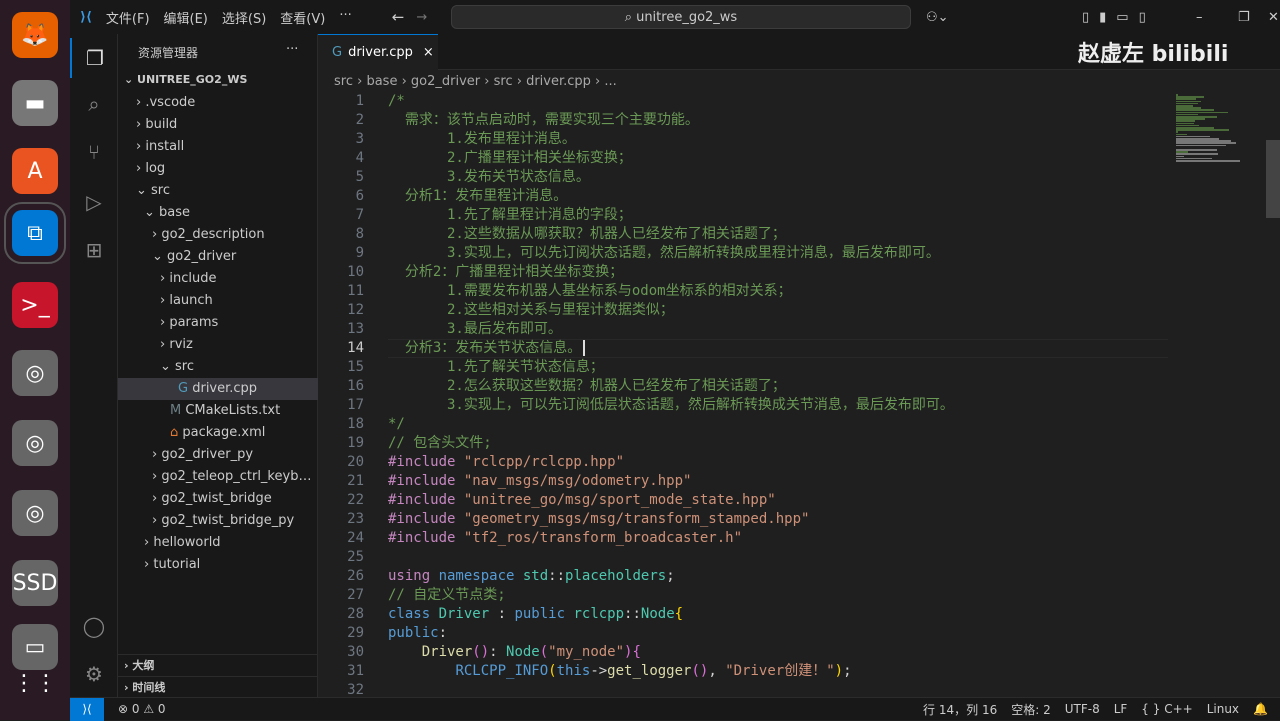 This screenshot has width=1280, height=721. Describe the element at coordinates (218, 521) in the screenshot. I see `tree-item: › go2_twist_bridge_py` at that location.